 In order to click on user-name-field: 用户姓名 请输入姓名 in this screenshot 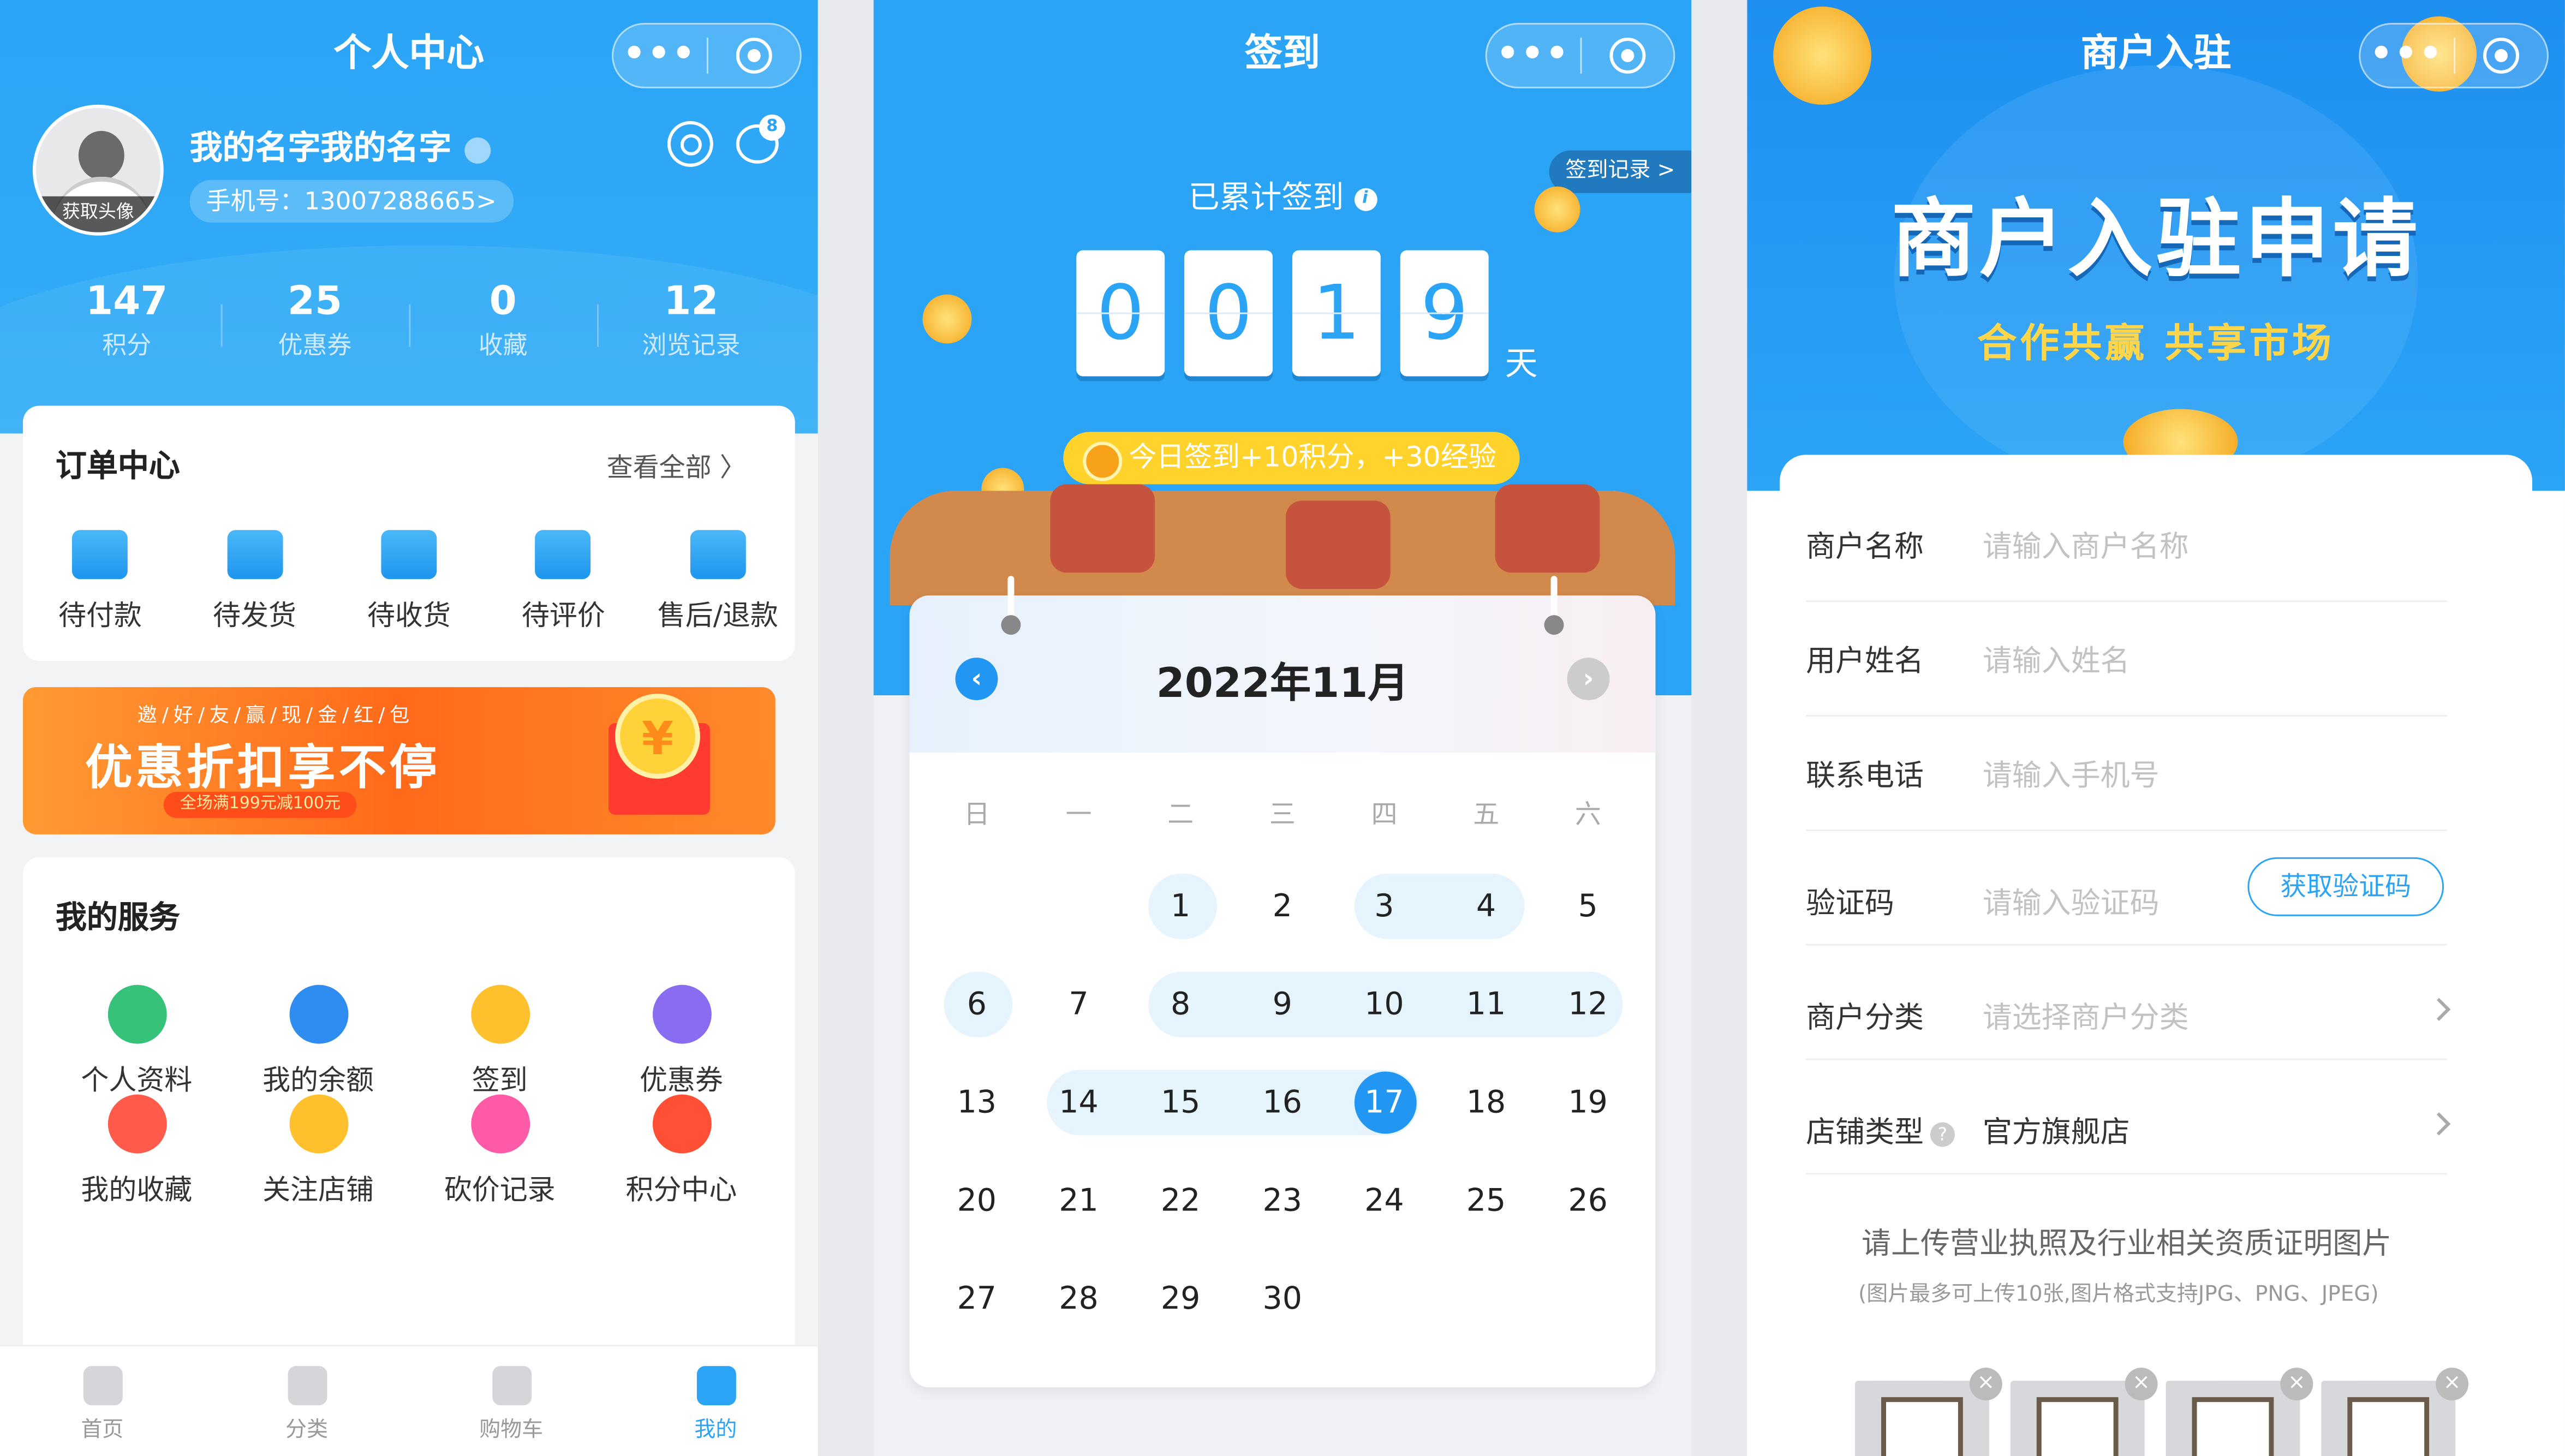, I will do `click(2127, 659)`.